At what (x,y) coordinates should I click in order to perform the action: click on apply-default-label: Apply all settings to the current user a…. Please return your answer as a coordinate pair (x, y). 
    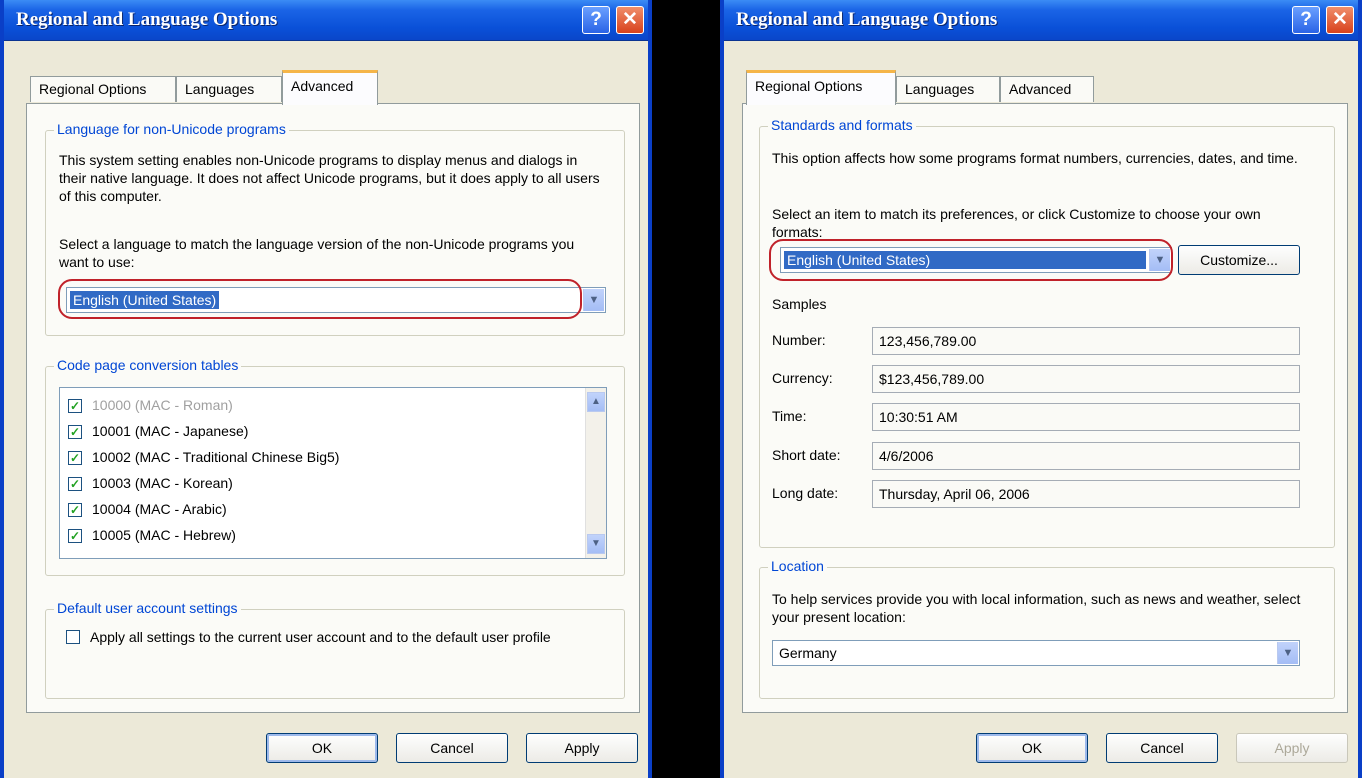
    Looking at the image, I should click on (320, 637).